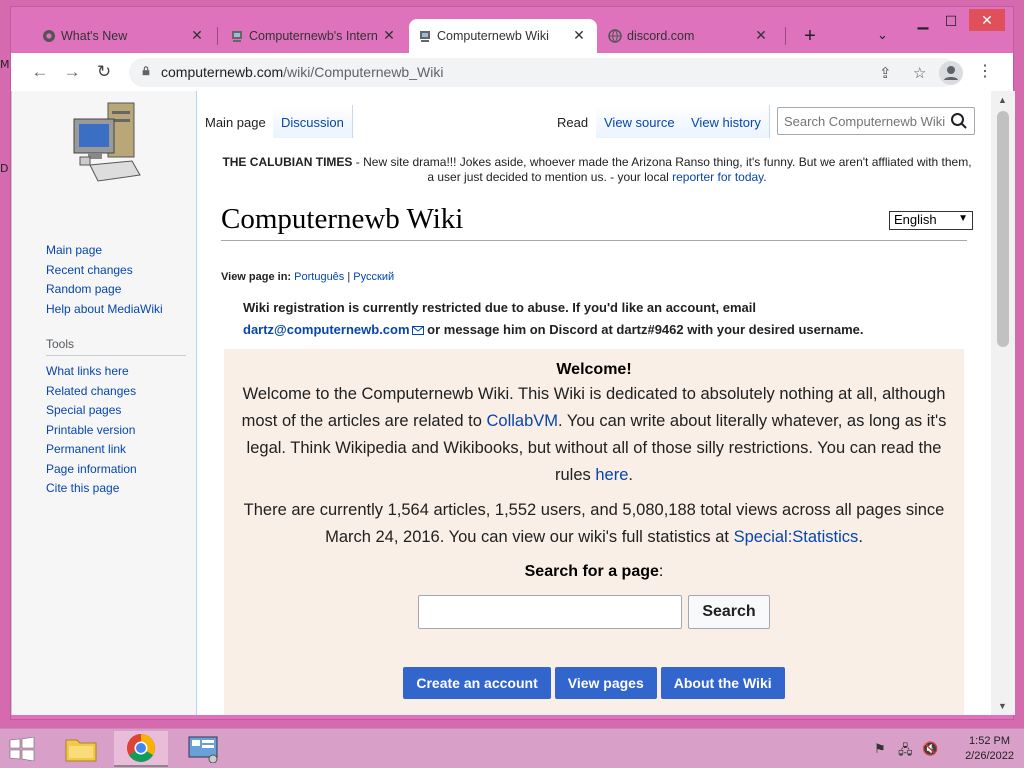 The image size is (1024, 768). What do you see at coordinates (94, 36) in the screenshot?
I see `tab-label: What's New` at bounding box center [94, 36].